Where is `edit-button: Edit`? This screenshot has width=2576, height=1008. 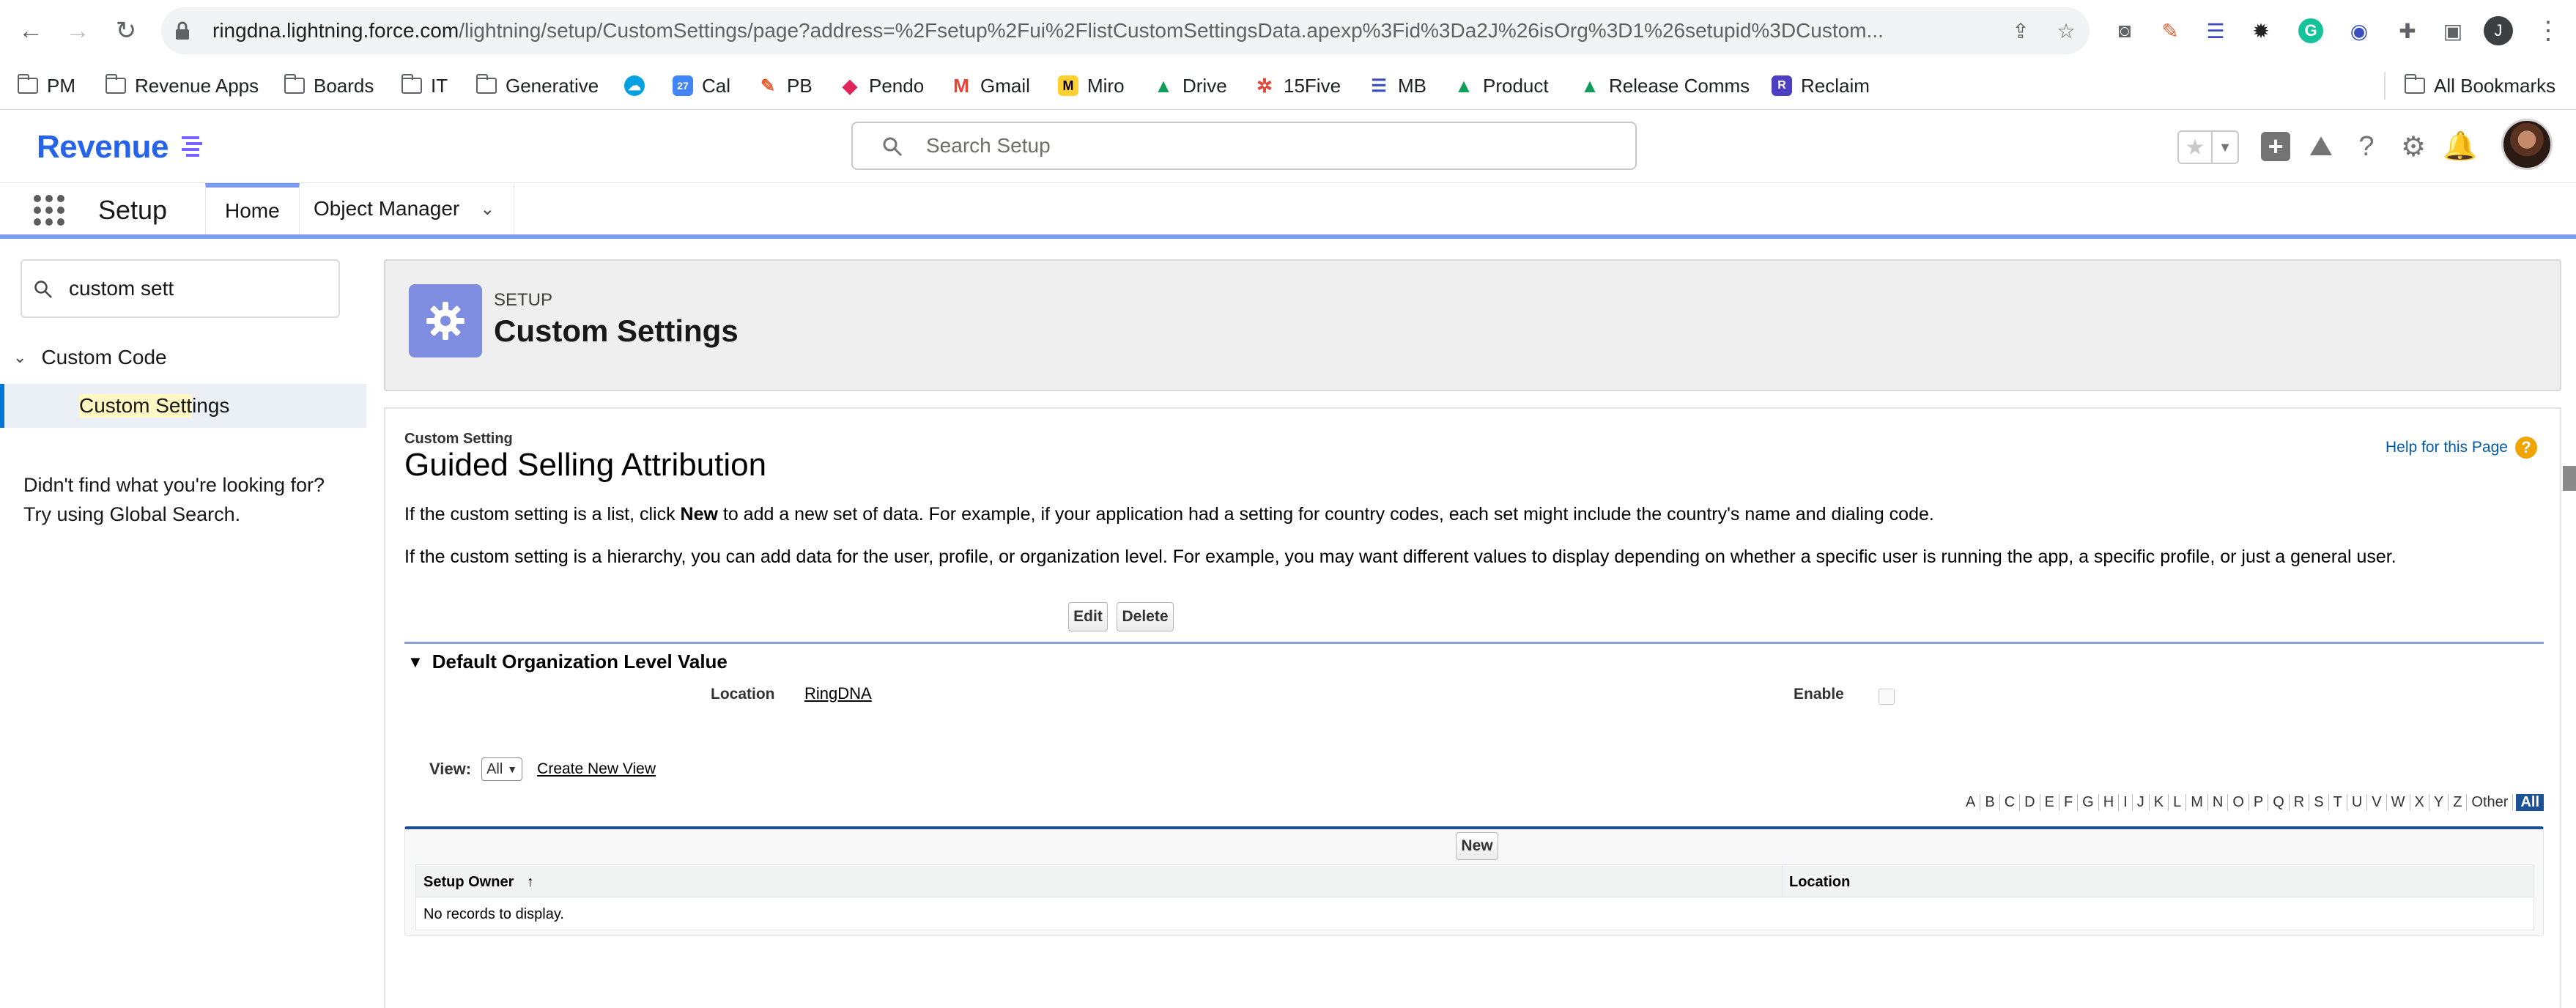 edit-button: Edit is located at coordinates (1088, 616).